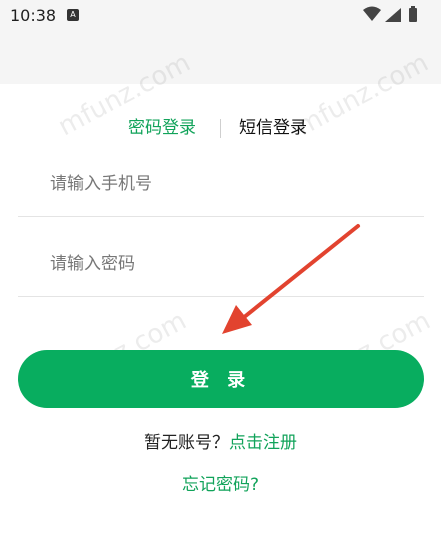  Describe the element at coordinates (221, 379) in the screenshot. I see `login-button: 登 录` at that location.